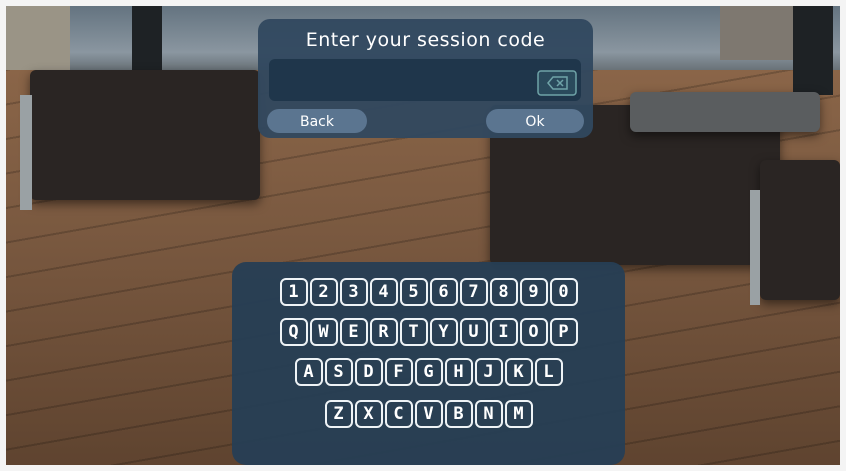 The image size is (846, 471). What do you see at coordinates (557, 83) in the screenshot?
I see `backspace-icon` at bounding box center [557, 83].